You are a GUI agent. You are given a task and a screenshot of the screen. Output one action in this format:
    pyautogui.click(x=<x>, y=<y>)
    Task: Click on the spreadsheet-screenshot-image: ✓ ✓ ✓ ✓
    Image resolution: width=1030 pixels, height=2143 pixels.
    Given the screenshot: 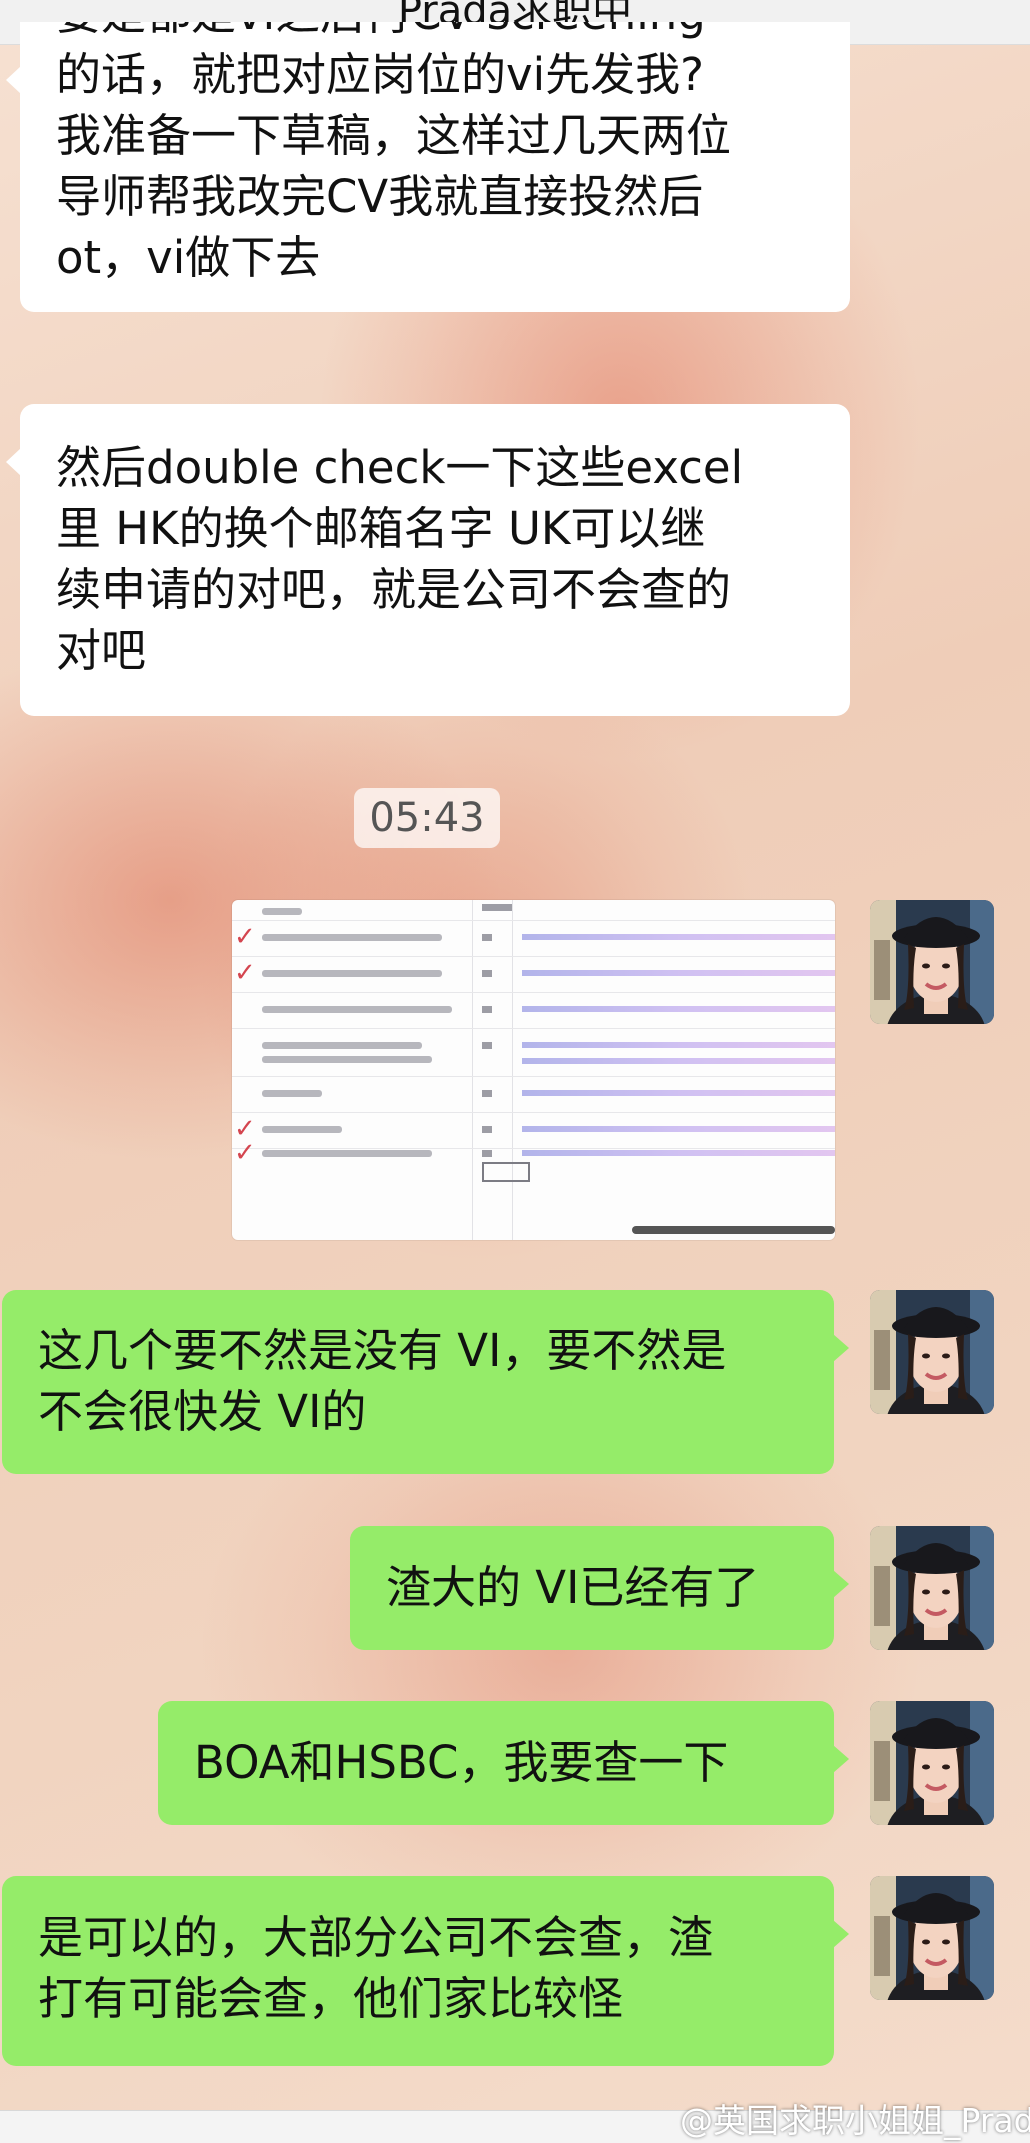 What is the action you would take?
    pyautogui.click(x=533, y=1070)
    